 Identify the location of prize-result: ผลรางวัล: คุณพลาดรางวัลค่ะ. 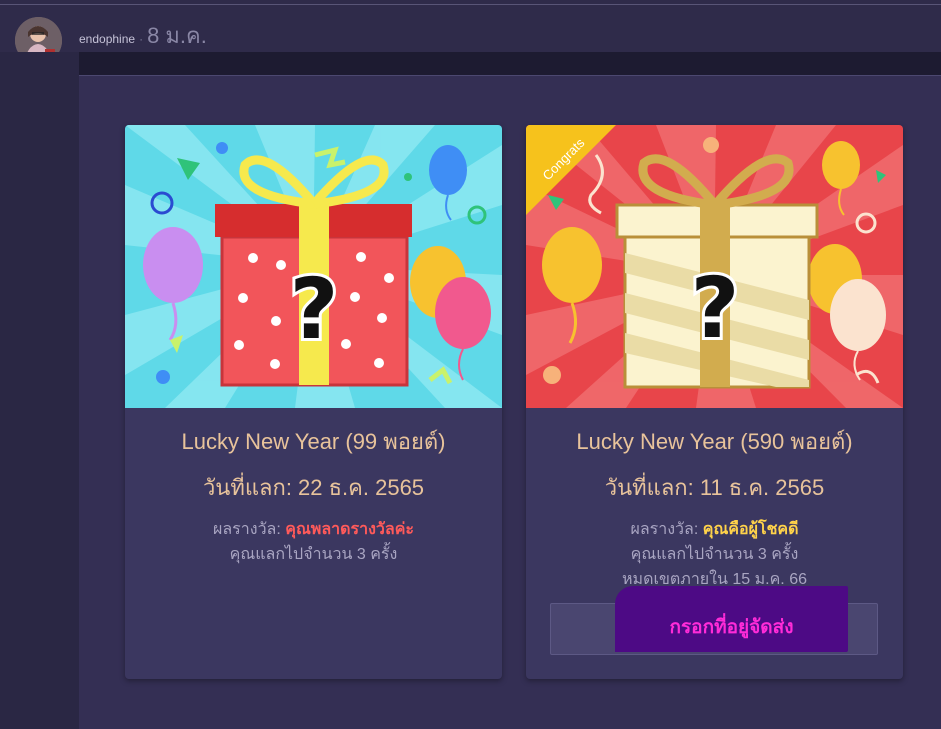
(313, 529).